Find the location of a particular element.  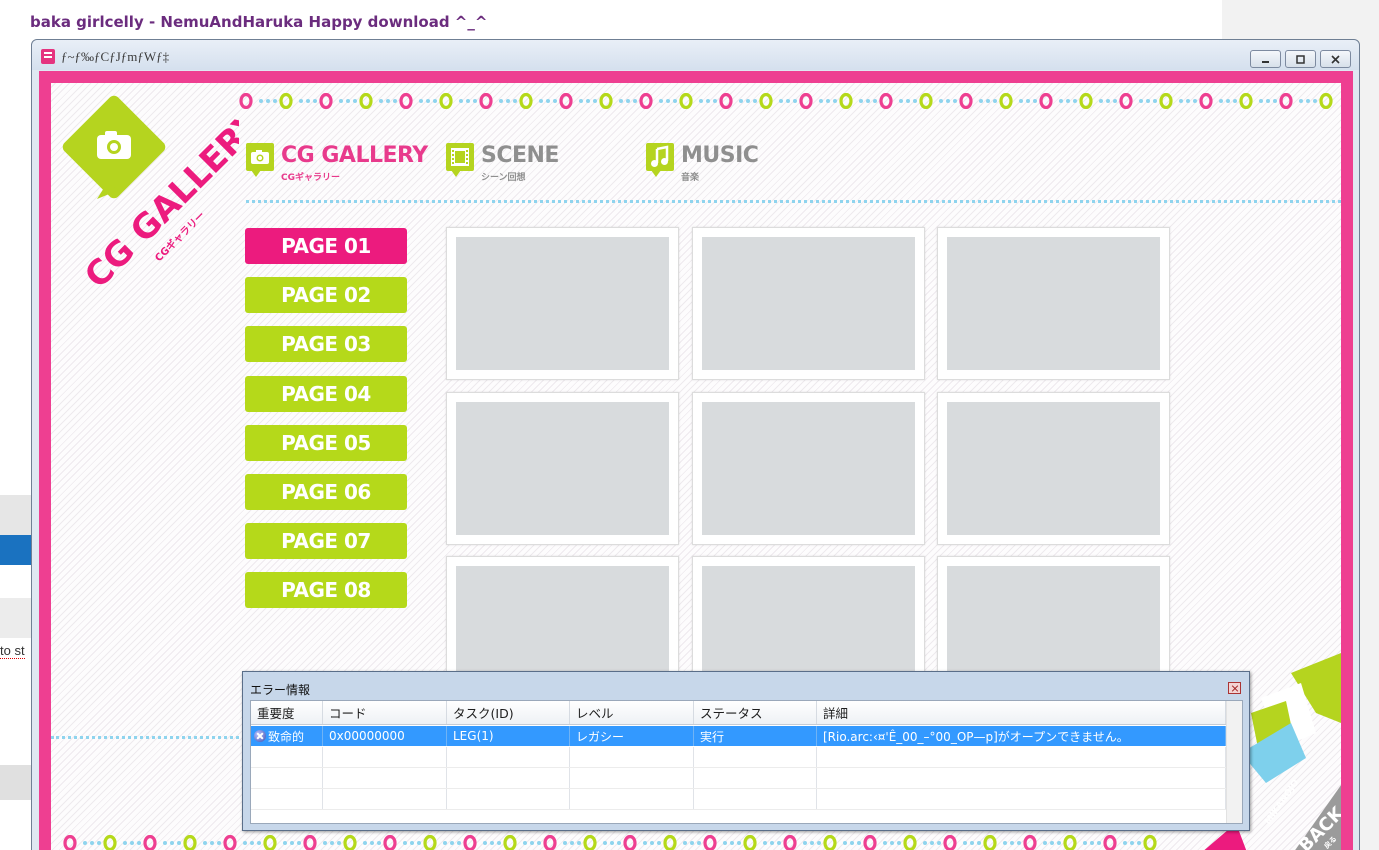

page-button-01: PAGE 01 is located at coordinates (326, 246).